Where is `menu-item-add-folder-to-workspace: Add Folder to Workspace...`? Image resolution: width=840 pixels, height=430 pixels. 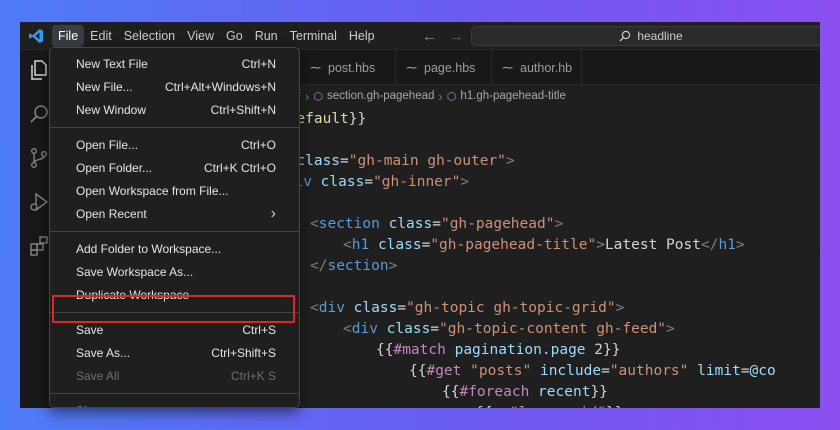
menu-item-add-folder-to-workspace: Add Folder to Workspace... is located at coordinates (174, 248).